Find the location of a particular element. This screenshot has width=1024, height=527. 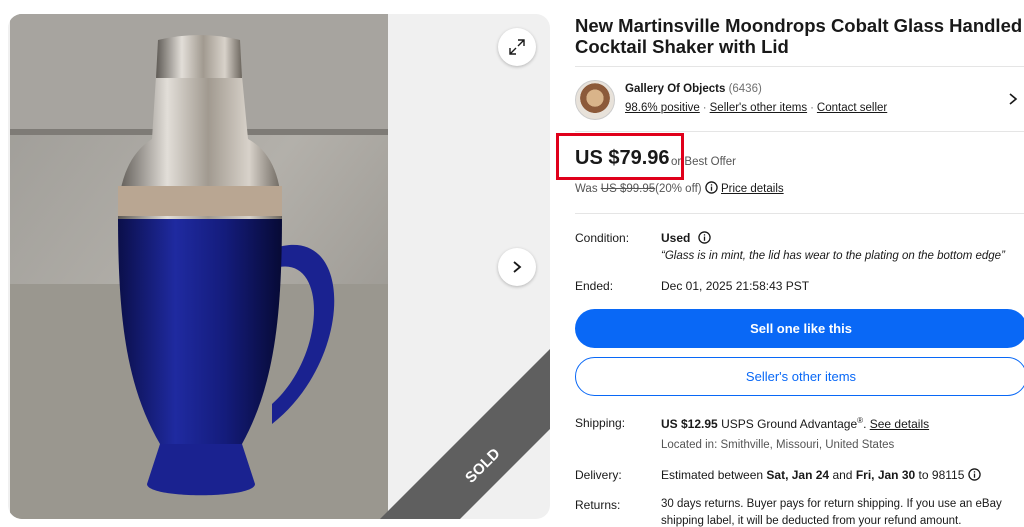

shipping-details-link: See details is located at coordinates (899, 424).